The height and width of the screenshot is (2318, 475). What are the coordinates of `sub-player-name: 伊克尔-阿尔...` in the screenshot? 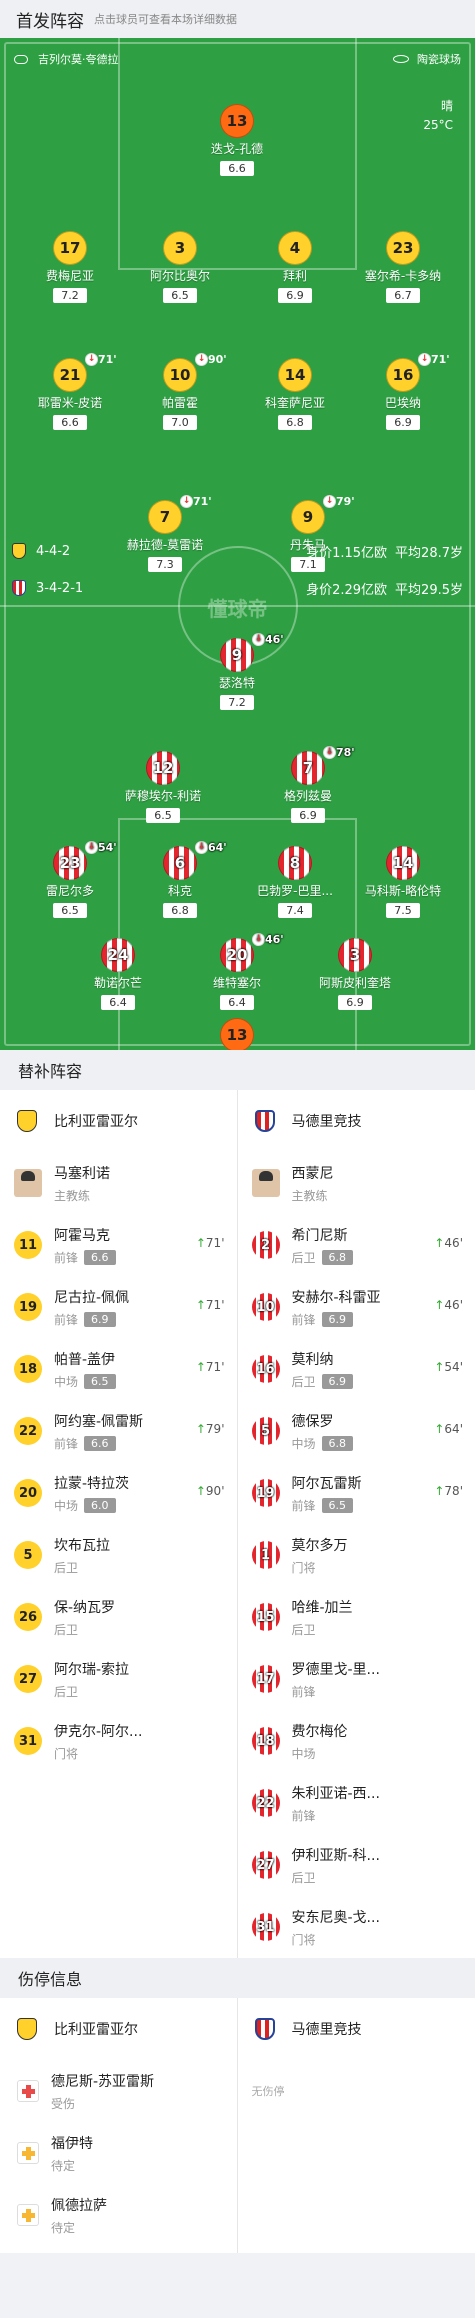 It's located at (98, 1731).